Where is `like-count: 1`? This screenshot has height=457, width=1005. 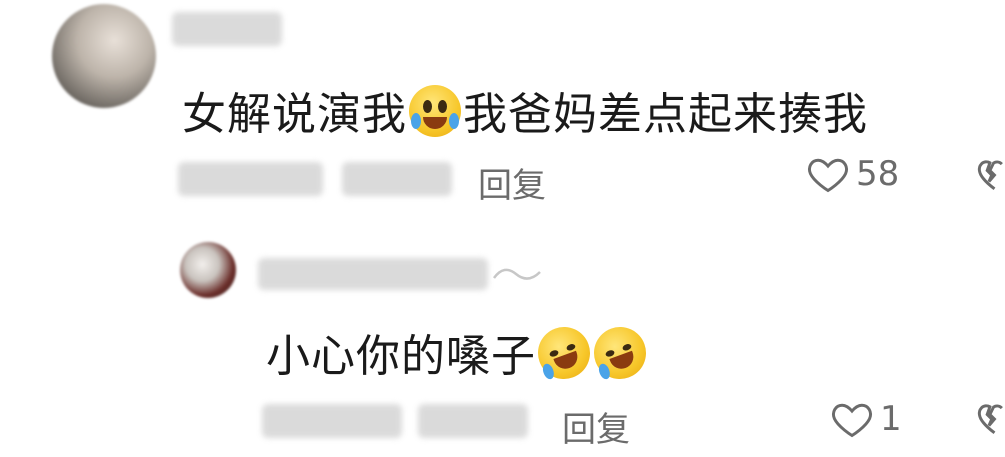 like-count: 1 is located at coordinates (891, 419).